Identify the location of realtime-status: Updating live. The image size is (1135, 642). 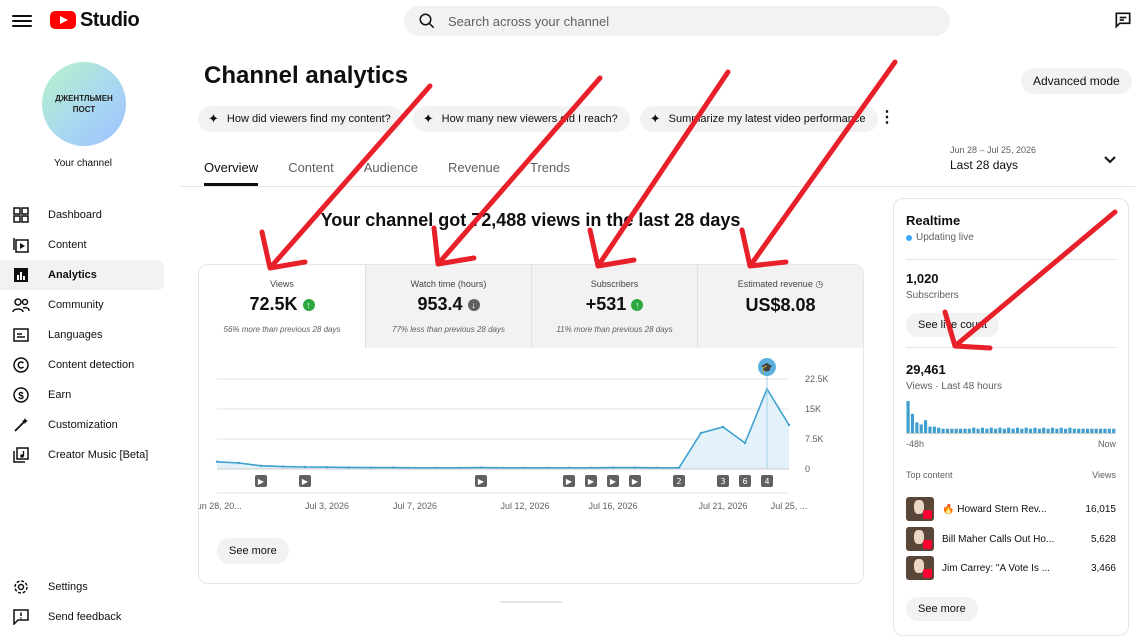
(940, 237).